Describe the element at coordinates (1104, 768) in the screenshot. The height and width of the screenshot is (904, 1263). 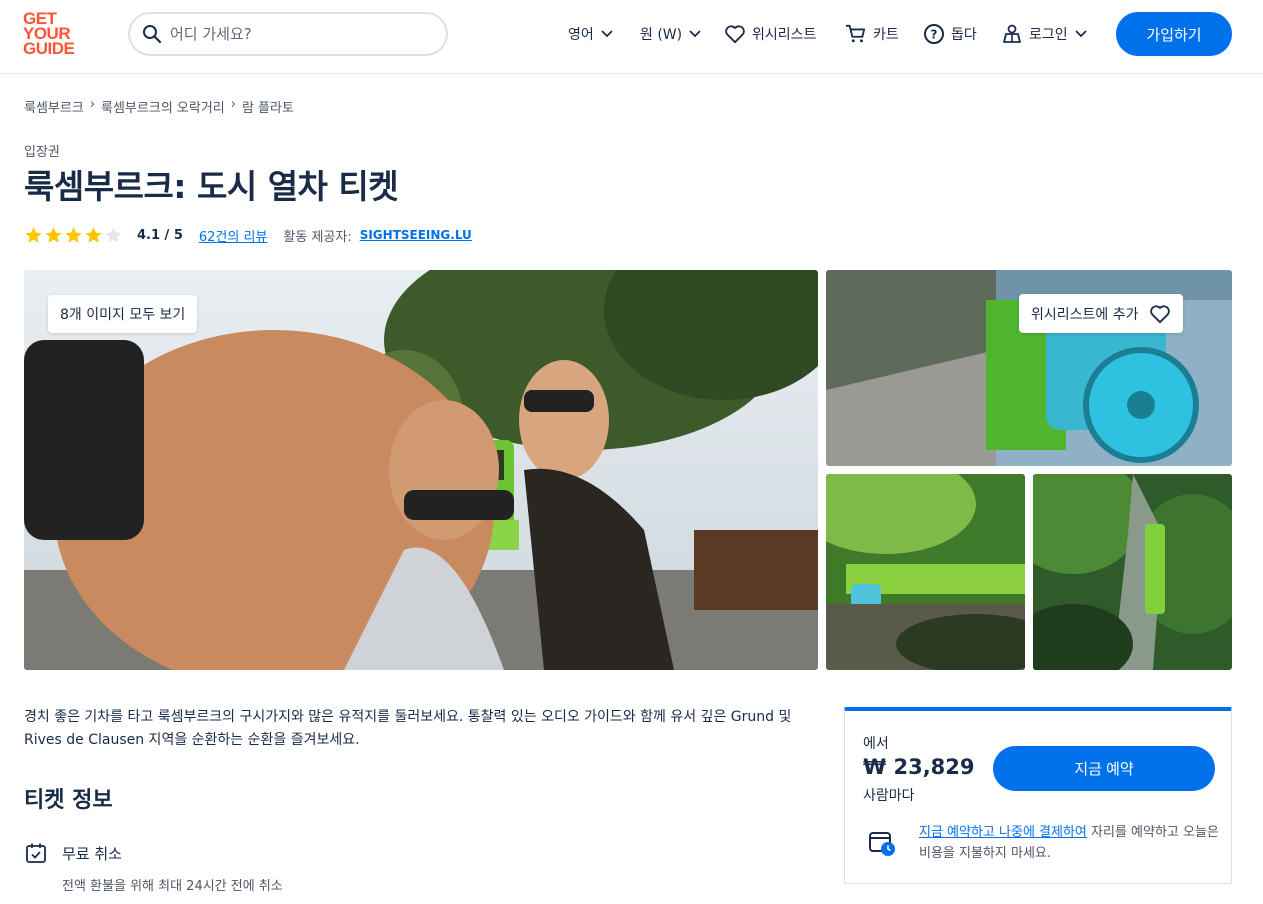
I see `book-now-button: 지금 예약` at that location.